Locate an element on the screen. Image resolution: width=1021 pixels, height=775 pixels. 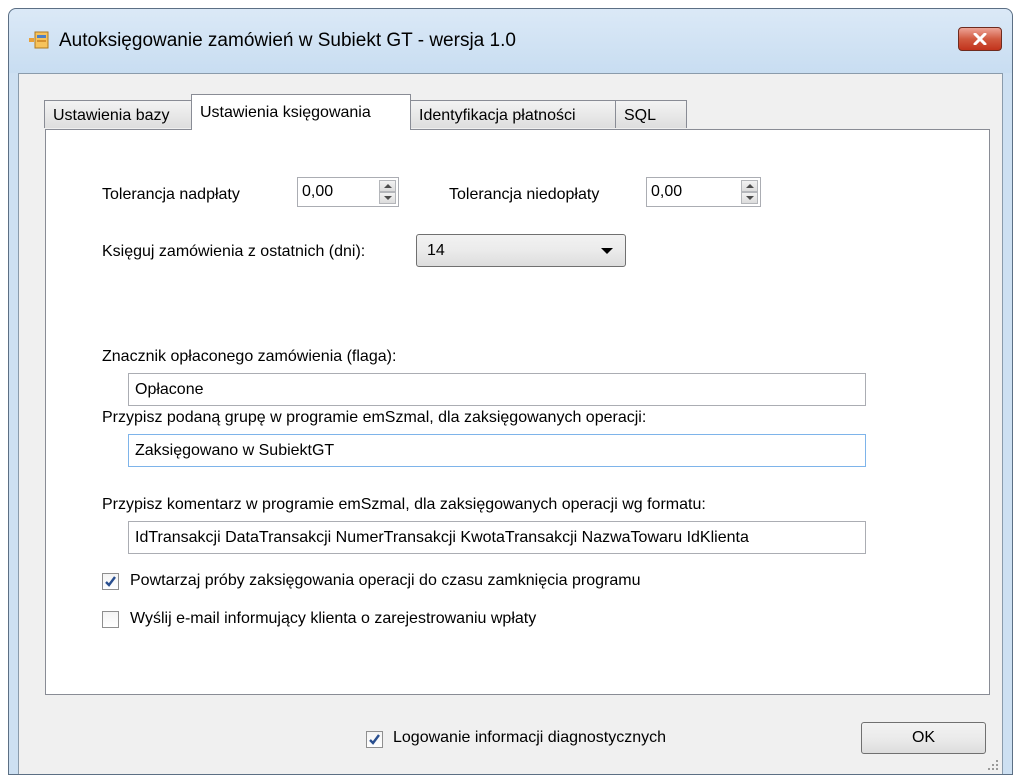
underpay-input is located at coordinates (686, 192).